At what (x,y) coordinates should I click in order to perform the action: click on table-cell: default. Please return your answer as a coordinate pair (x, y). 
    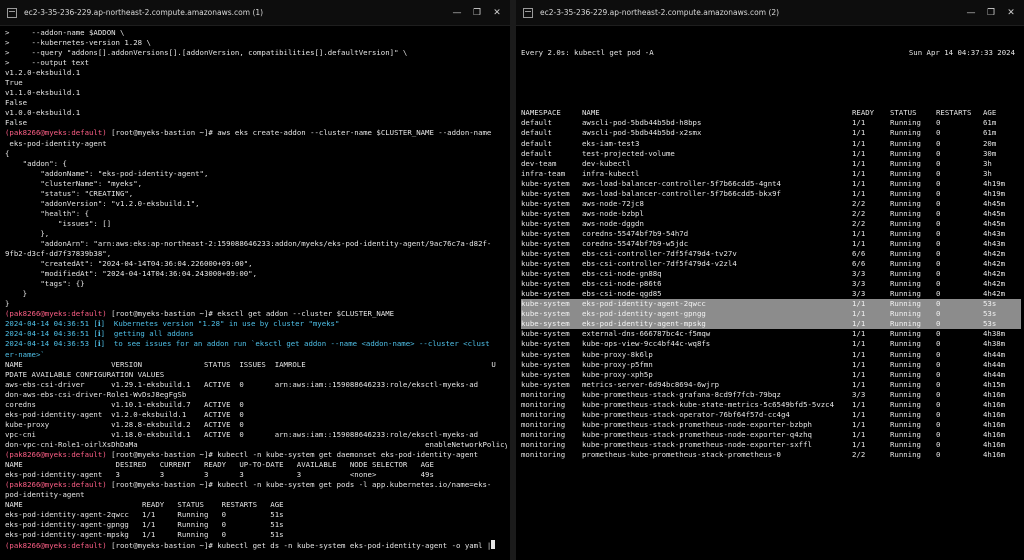
    Looking at the image, I should click on (536, 123).